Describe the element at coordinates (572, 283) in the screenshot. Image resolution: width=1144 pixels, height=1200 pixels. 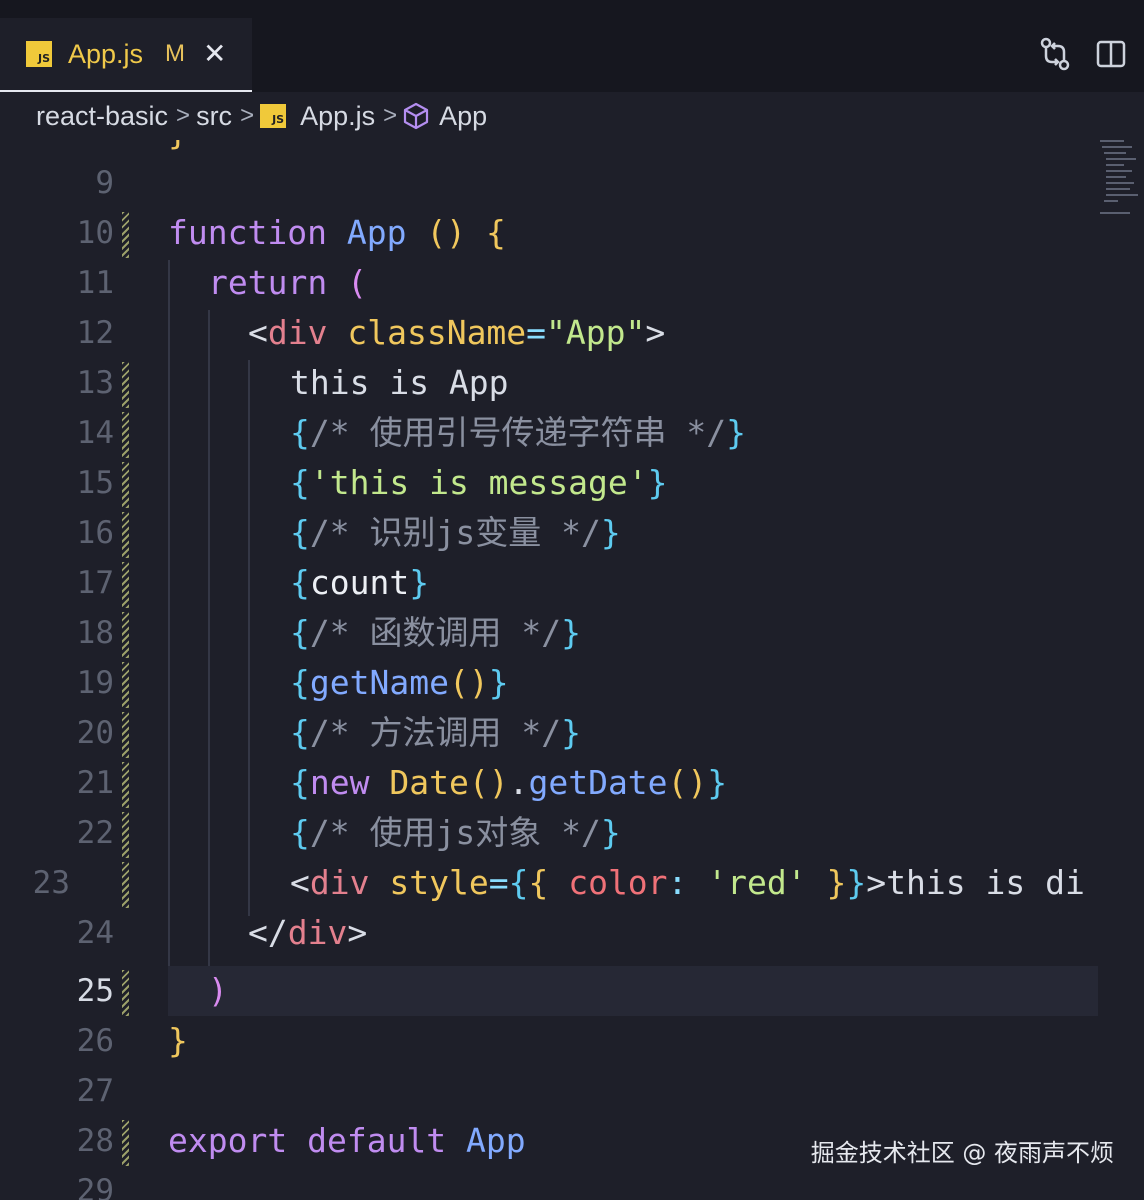
I see `code-line: 11 return (` at that location.